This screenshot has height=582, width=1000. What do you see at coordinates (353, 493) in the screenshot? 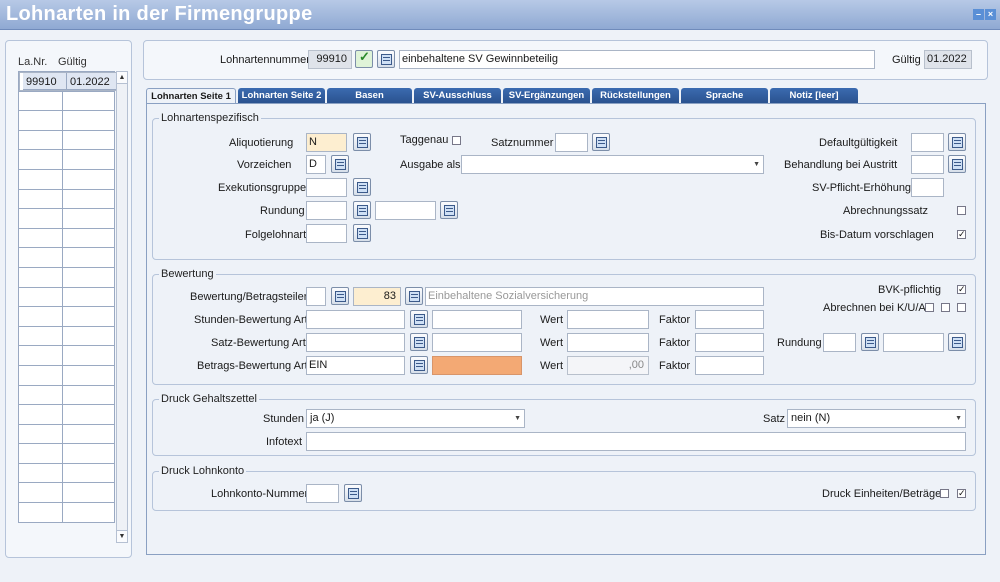
I see `lohnkonto-nummer-lookup` at bounding box center [353, 493].